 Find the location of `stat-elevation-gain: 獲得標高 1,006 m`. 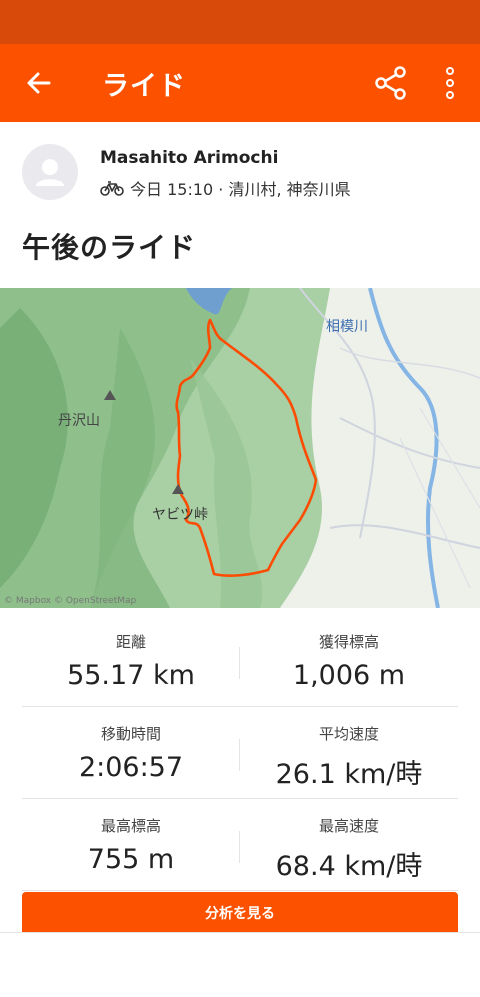

stat-elevation-gain: 獲得標高 1,006 m is located at coordinates (349, 661).